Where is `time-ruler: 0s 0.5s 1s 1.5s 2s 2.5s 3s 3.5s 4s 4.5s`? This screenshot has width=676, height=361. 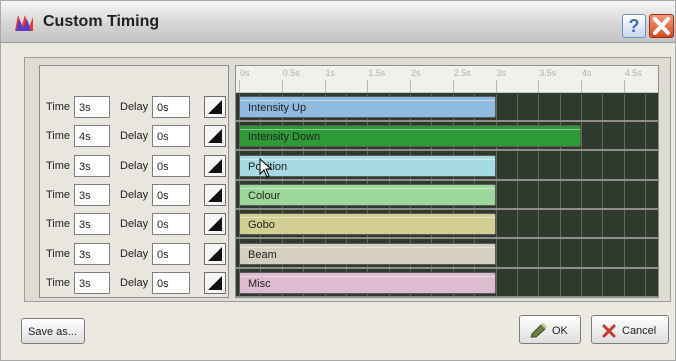 time-ruler: 0s 0.5s 1s 1.5s 2s 2.5s 3s 3.5s 4s 4.5s is located at coordinates (447, 79).